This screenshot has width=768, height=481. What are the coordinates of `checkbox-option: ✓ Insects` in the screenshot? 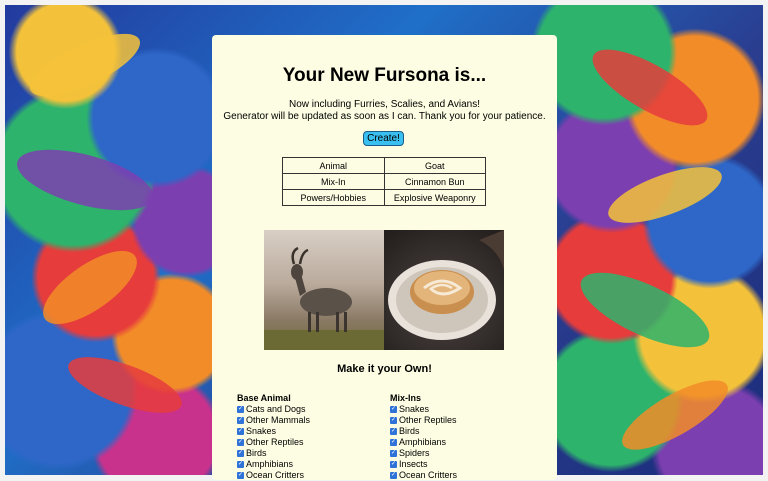 It's located at (423, 464).